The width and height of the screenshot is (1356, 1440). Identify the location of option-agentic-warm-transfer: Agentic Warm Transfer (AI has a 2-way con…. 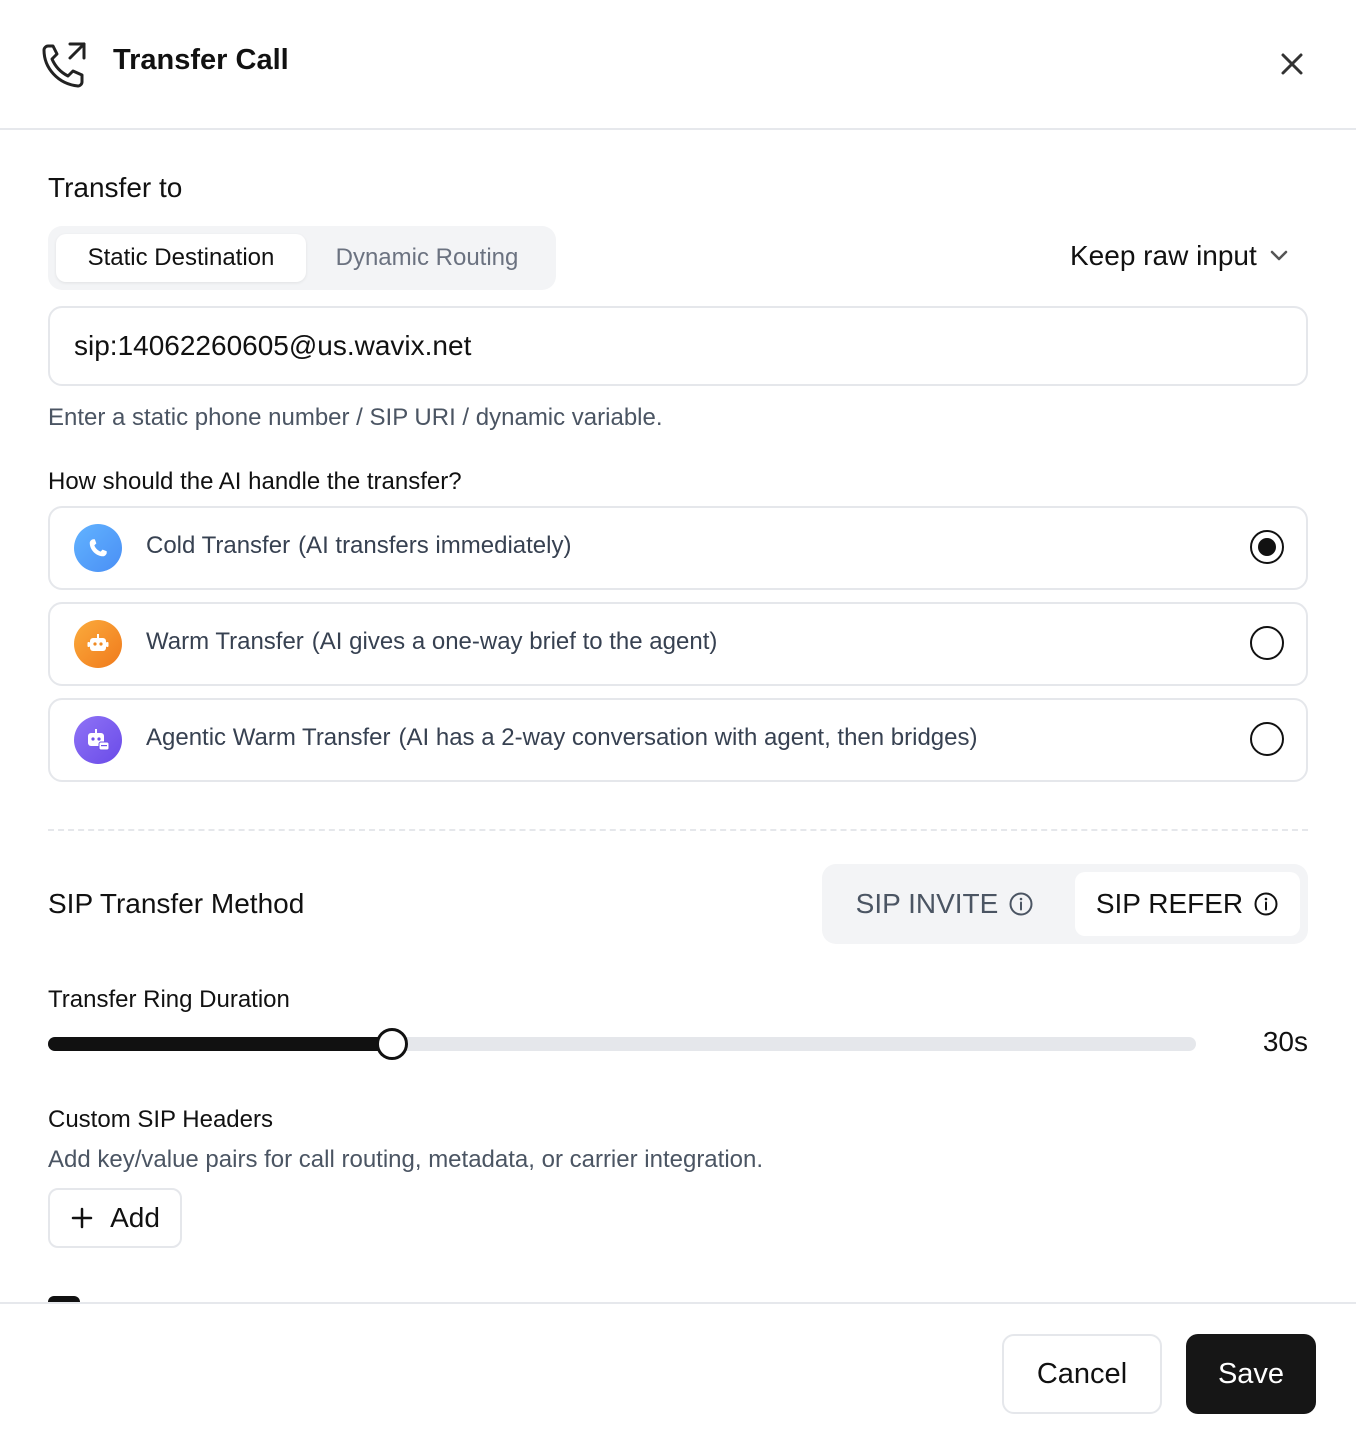
(678, 740).